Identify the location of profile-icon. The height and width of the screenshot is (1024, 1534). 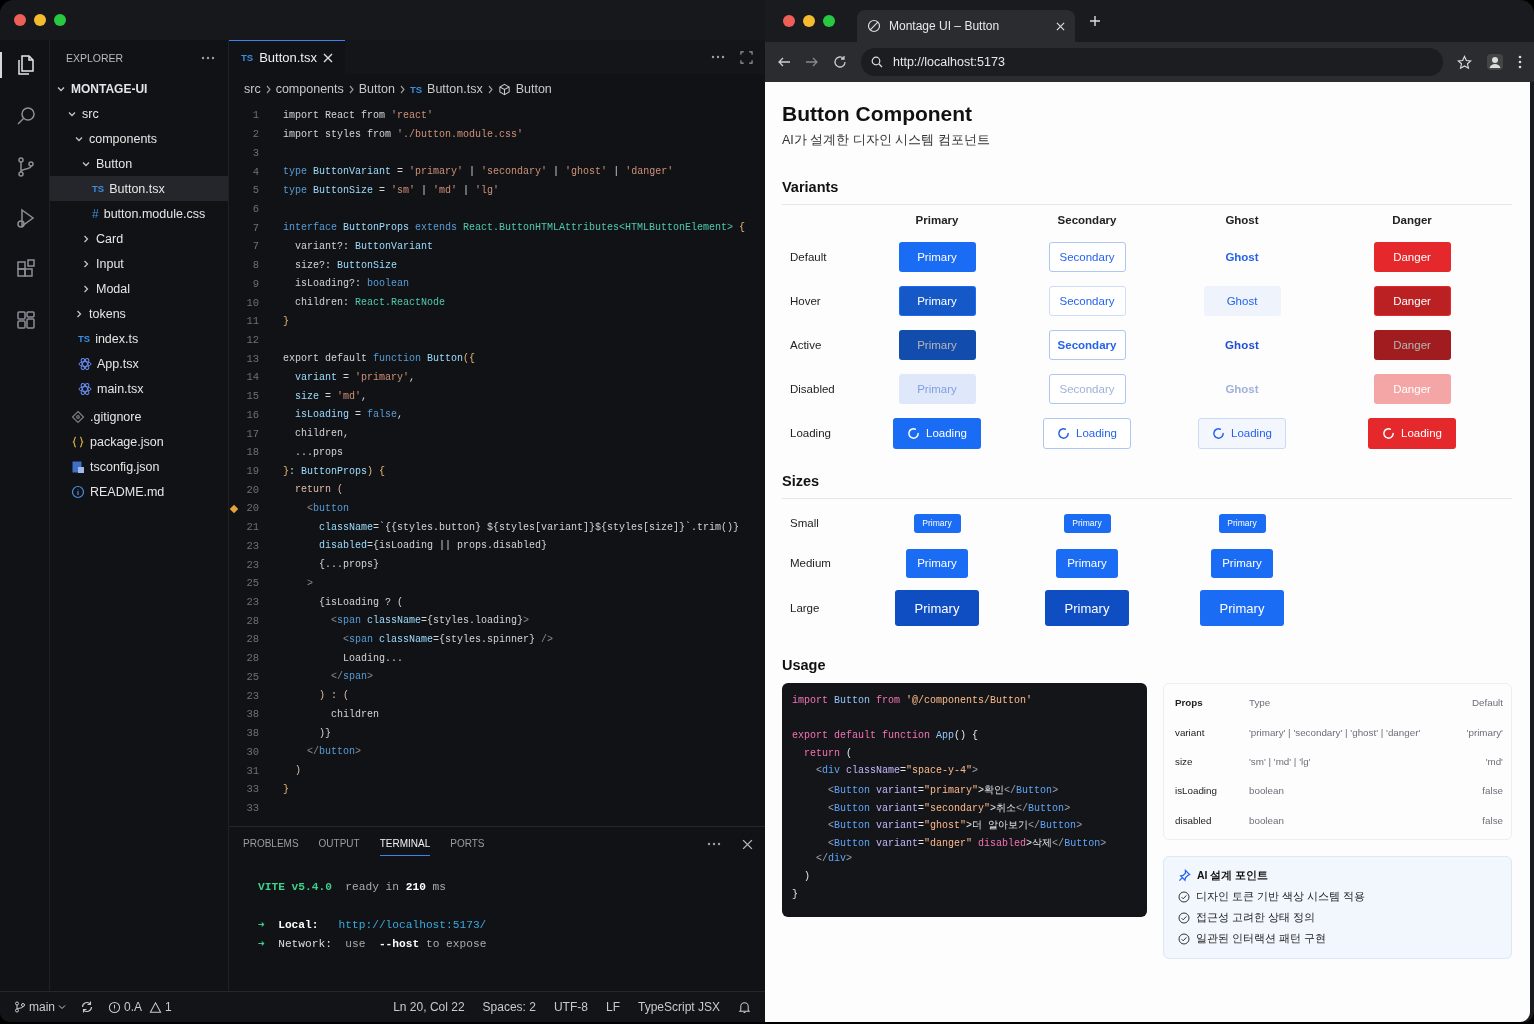
(1495, 62).